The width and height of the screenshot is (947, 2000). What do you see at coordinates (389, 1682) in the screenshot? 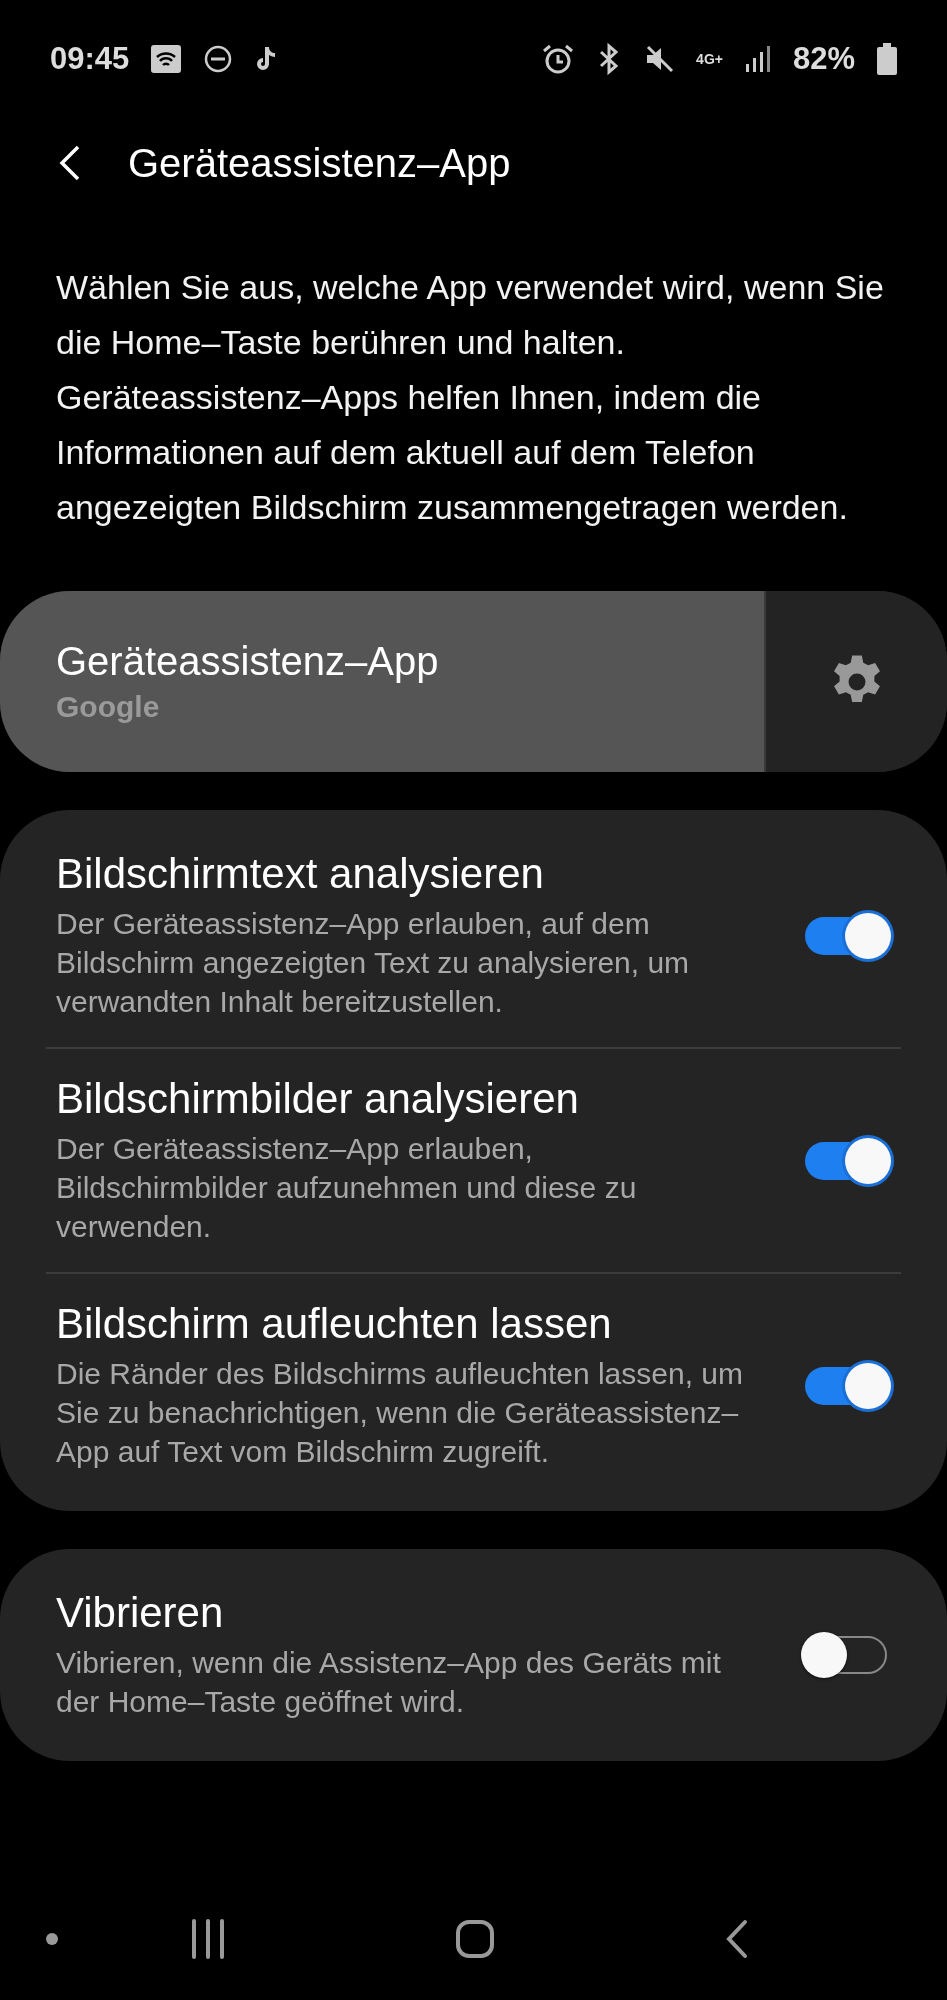
I see `setting-description: Vibrieren, wenn die Assistenz–App des Geräts mit der Home–Taste geöffnet wird.` at bounding box center [389, 1682].